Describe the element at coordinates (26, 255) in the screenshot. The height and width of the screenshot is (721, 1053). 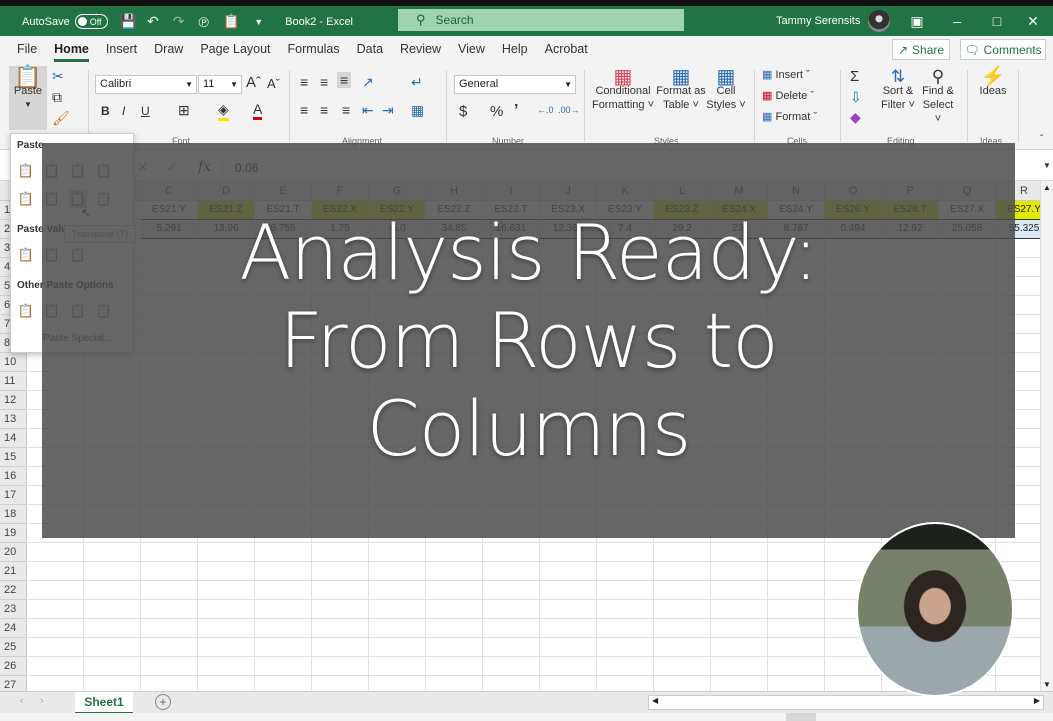
I see `paste-values-icon: 📋` at that location.